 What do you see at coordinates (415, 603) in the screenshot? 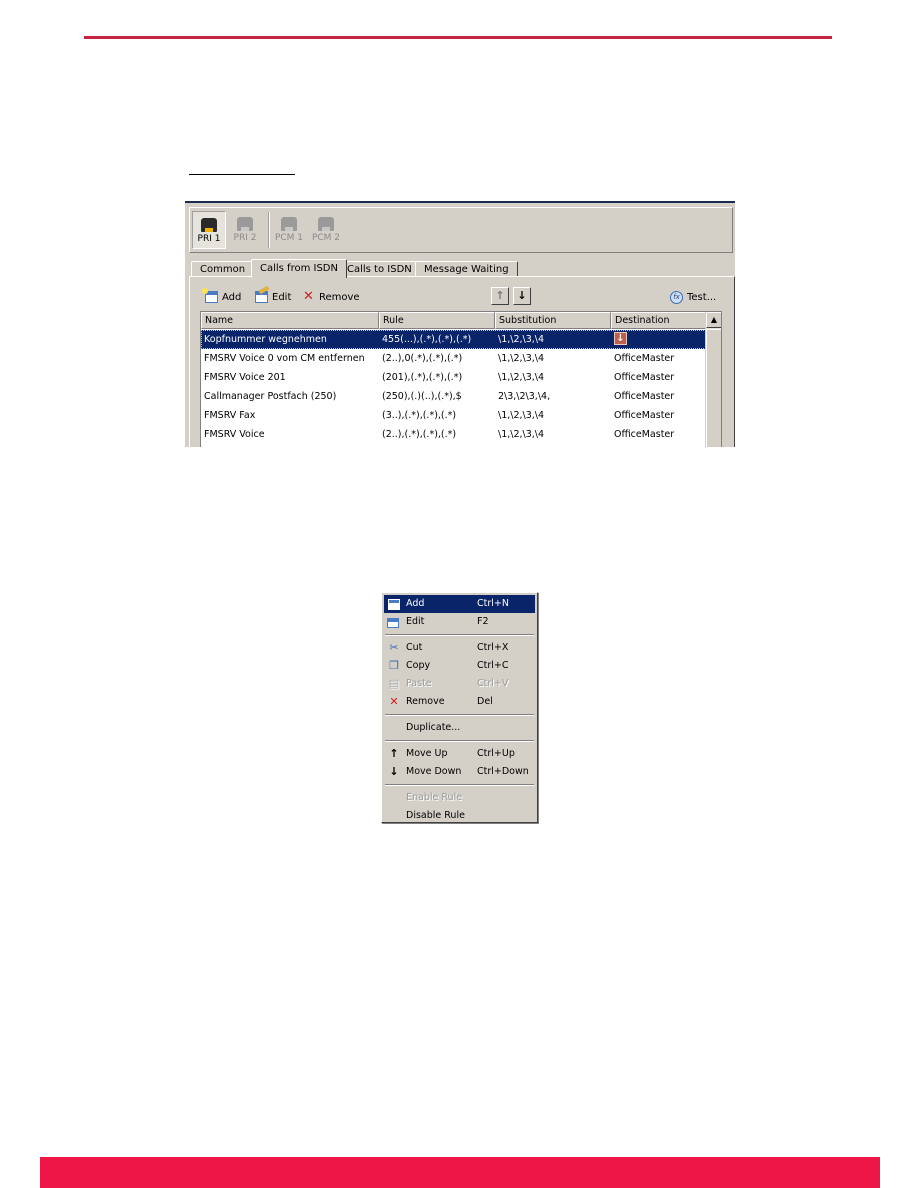
I see `menu-item-label: Add` at bounding box center [415, 603].